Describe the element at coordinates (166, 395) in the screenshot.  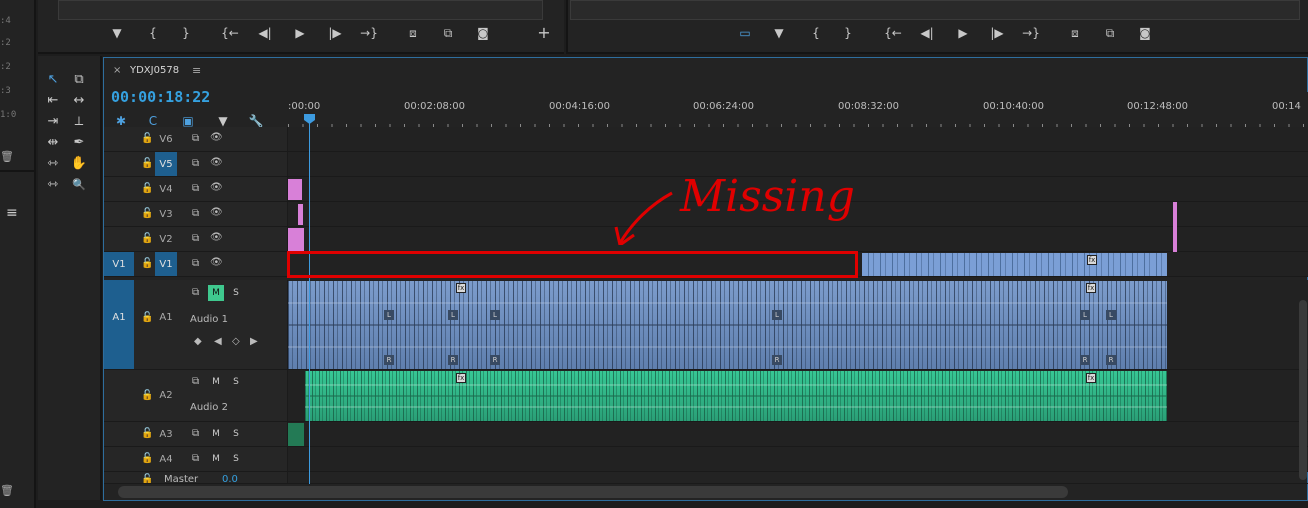
I see `track-target: A2` at that location.